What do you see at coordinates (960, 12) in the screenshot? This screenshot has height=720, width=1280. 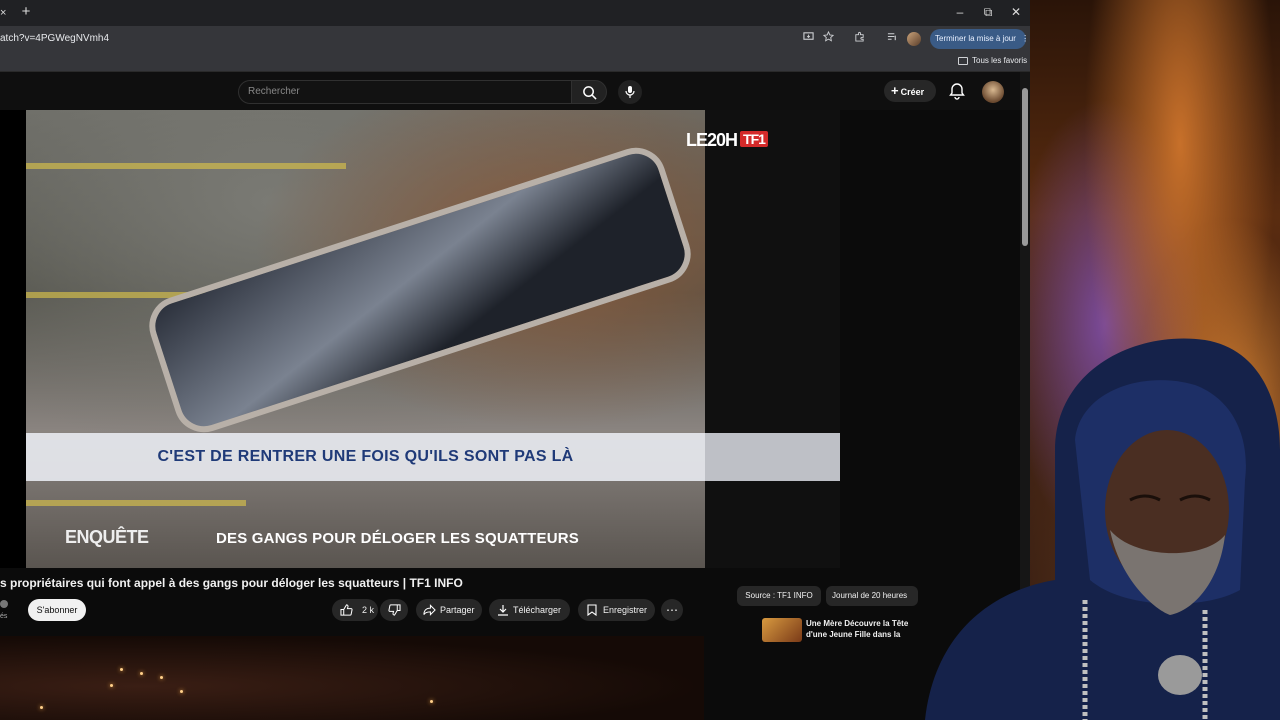 I see `minimize-button: –` at bounding box center [960, 12].